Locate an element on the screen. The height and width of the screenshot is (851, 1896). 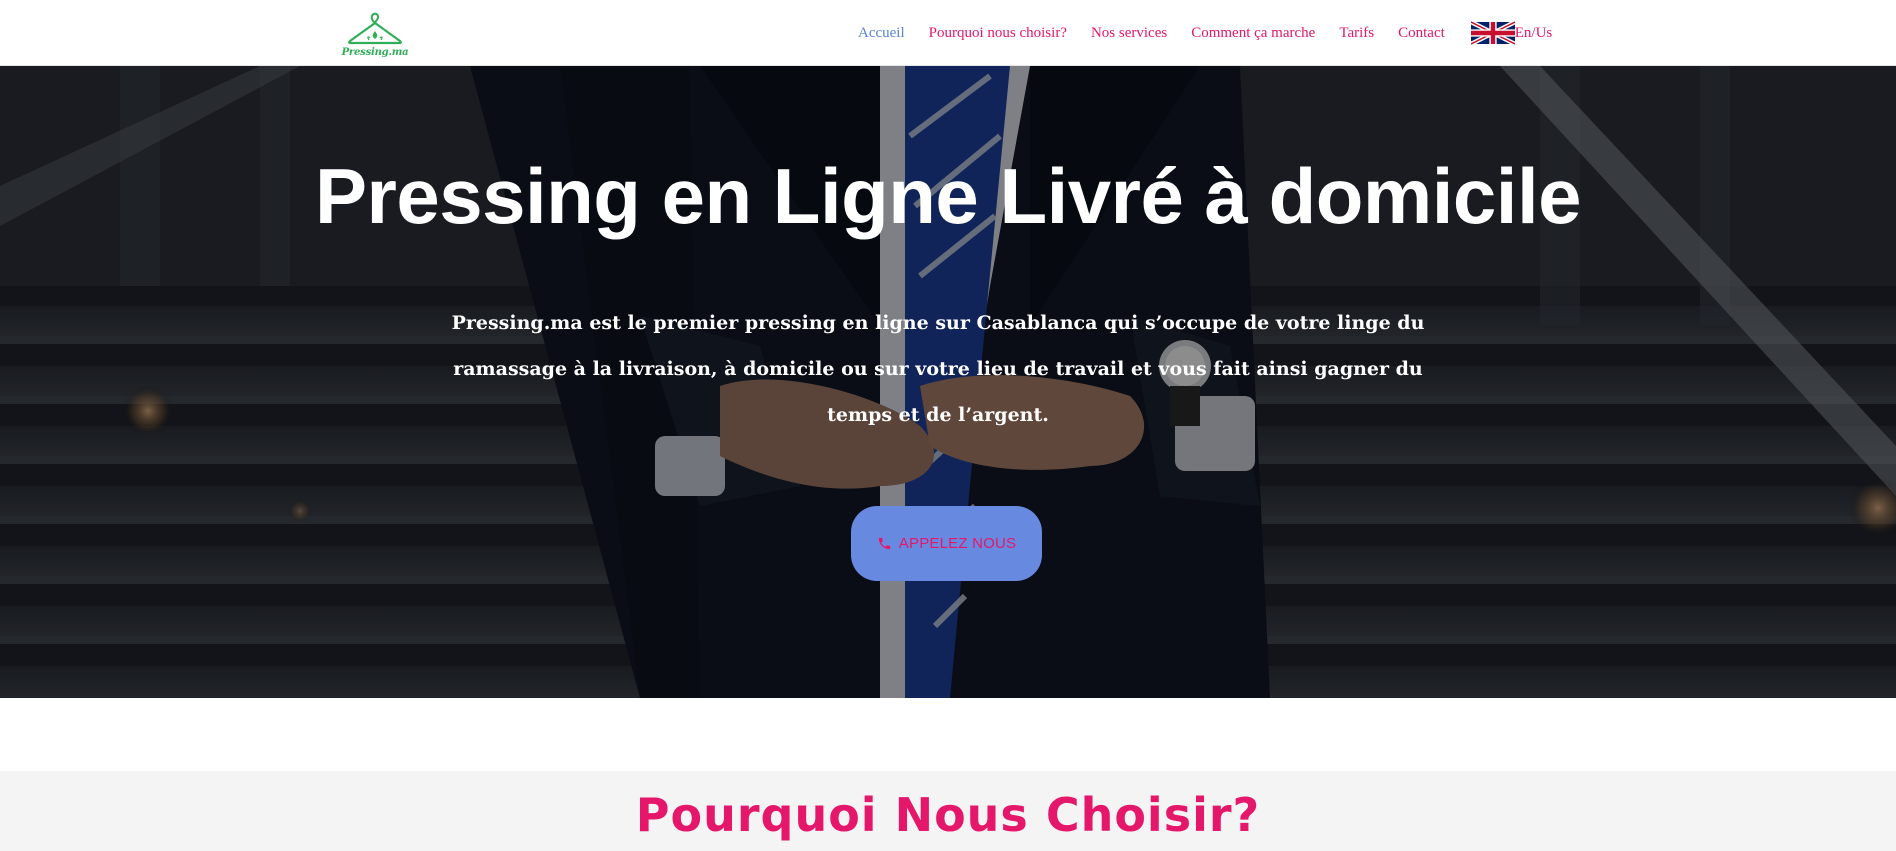
call-us-button: APPELEZ NOUS is located at coordinates (946, 543).